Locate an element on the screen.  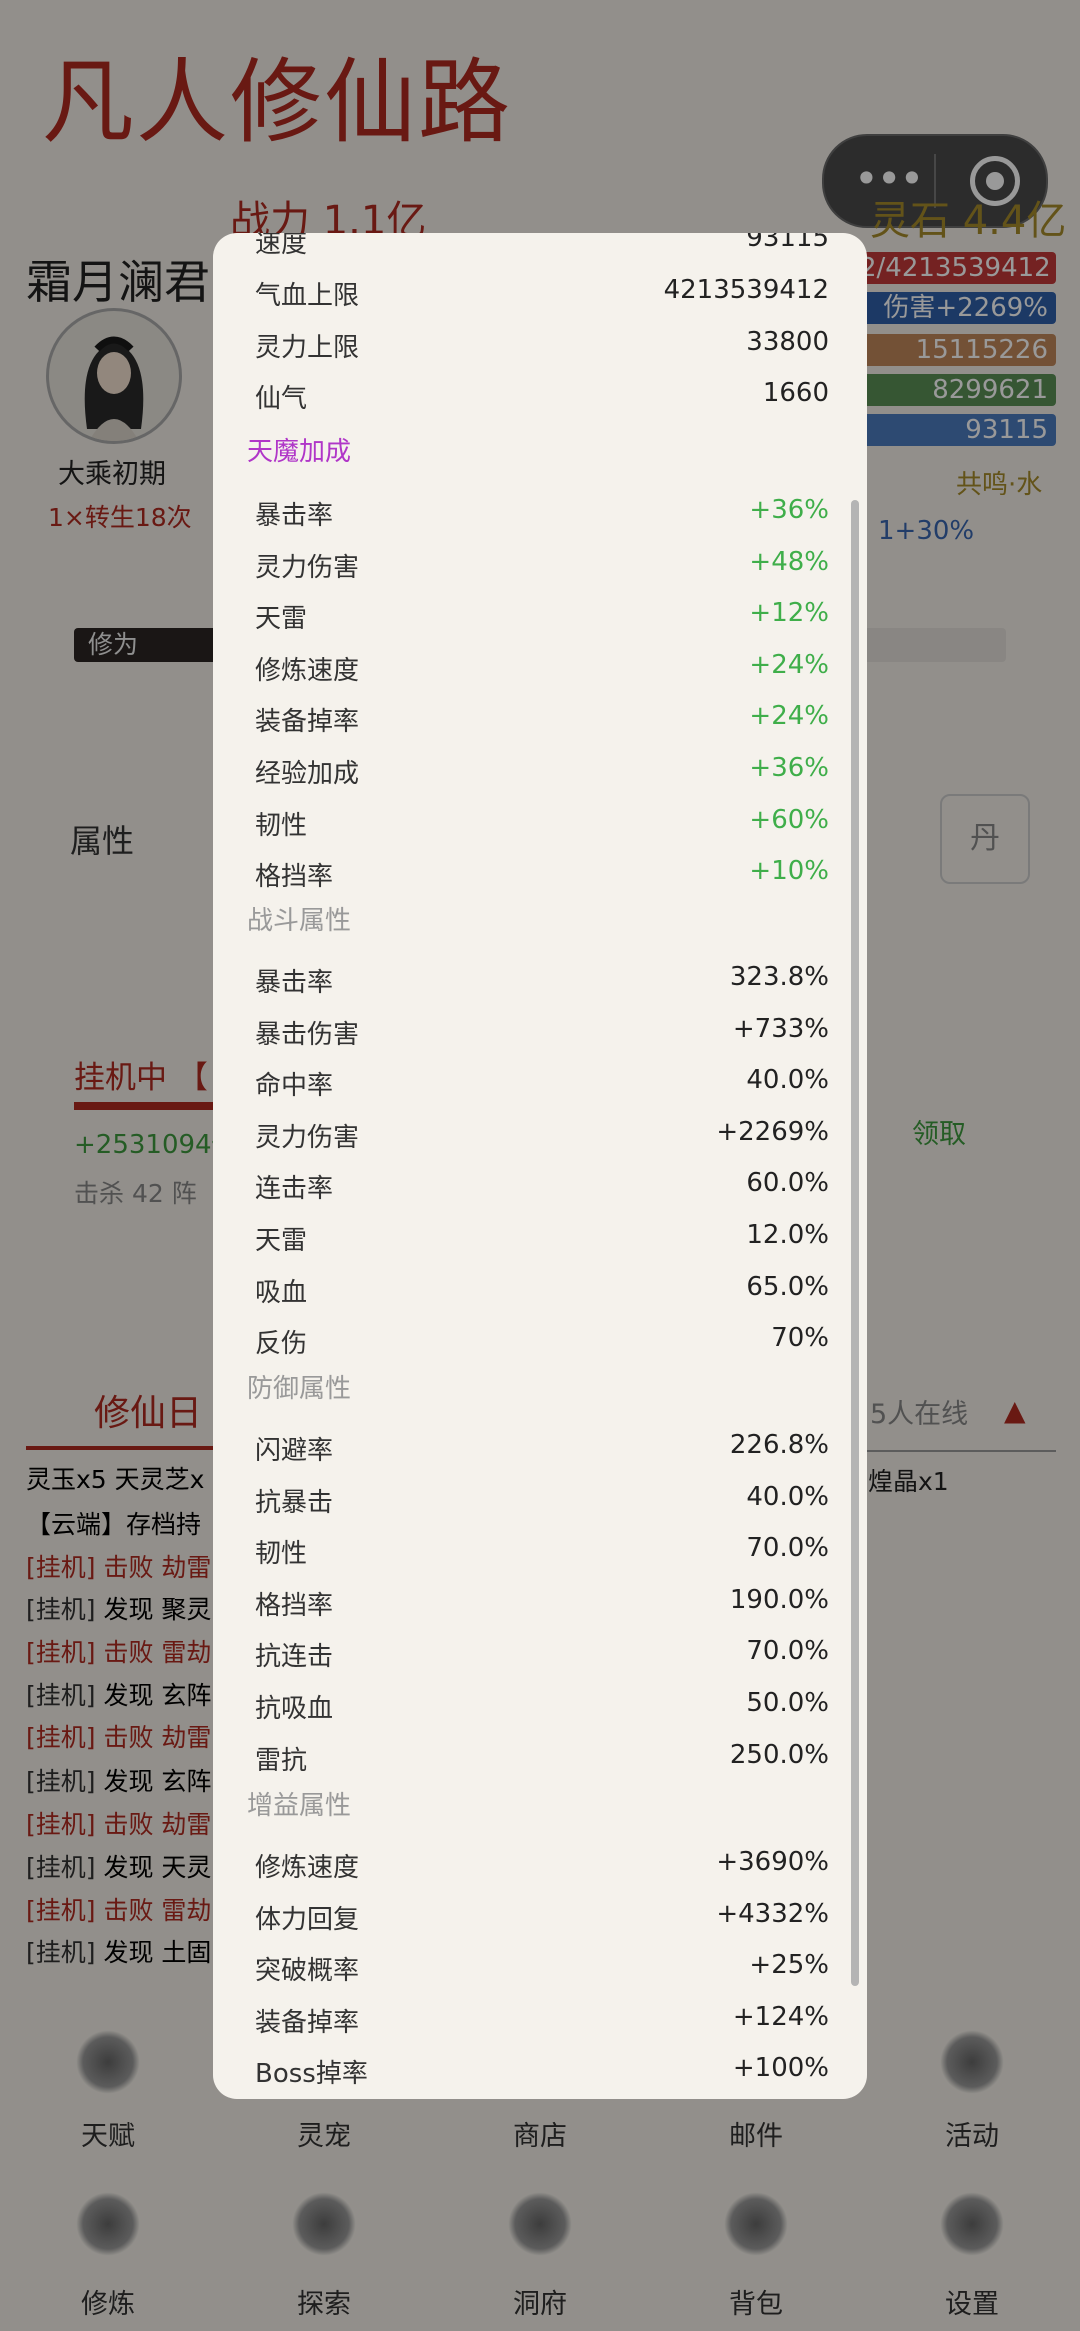
stat-row: 灵力伤害 +48% is located at coordinates (542, 562).